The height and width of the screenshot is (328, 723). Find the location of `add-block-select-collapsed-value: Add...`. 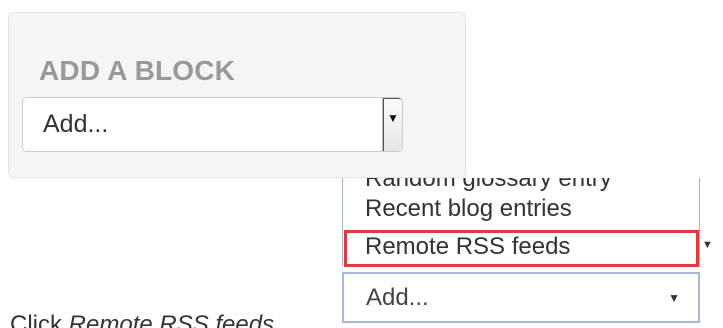

add-block-select-collapsed-value: Add... is located at coordinates (397, 297).